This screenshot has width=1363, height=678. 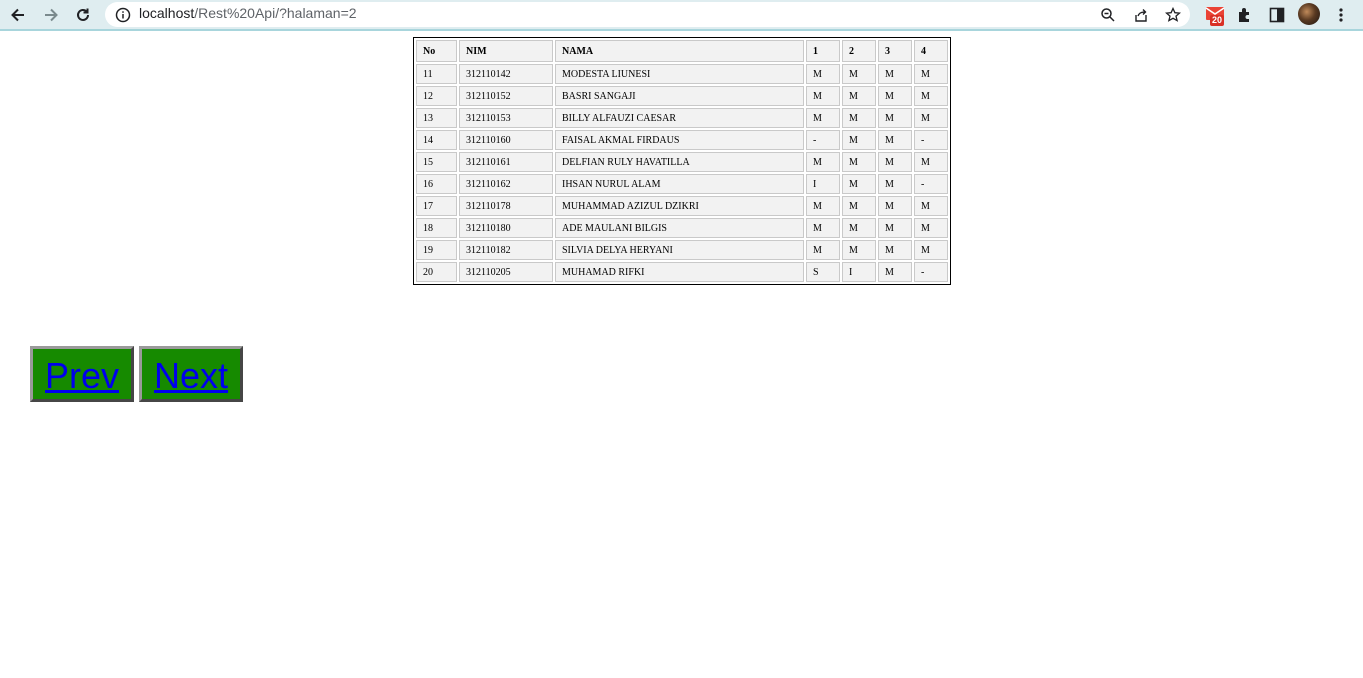 I want to click on cell-no: 19, so click(x=436, y=250).